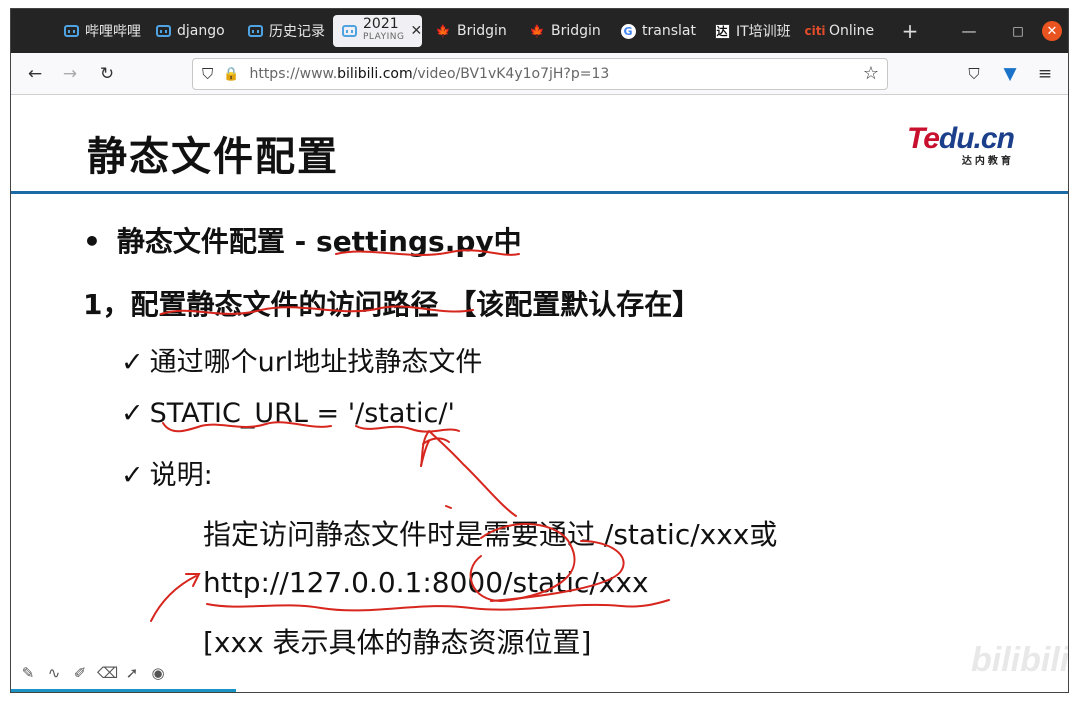 This screenshot has height=701, width=1079. What do you see at coordinates (302, 241) in the screenshot?
I see `bullet-static-config: • 静态文件配置 - settings.py中` at bounding box center [302, 241].